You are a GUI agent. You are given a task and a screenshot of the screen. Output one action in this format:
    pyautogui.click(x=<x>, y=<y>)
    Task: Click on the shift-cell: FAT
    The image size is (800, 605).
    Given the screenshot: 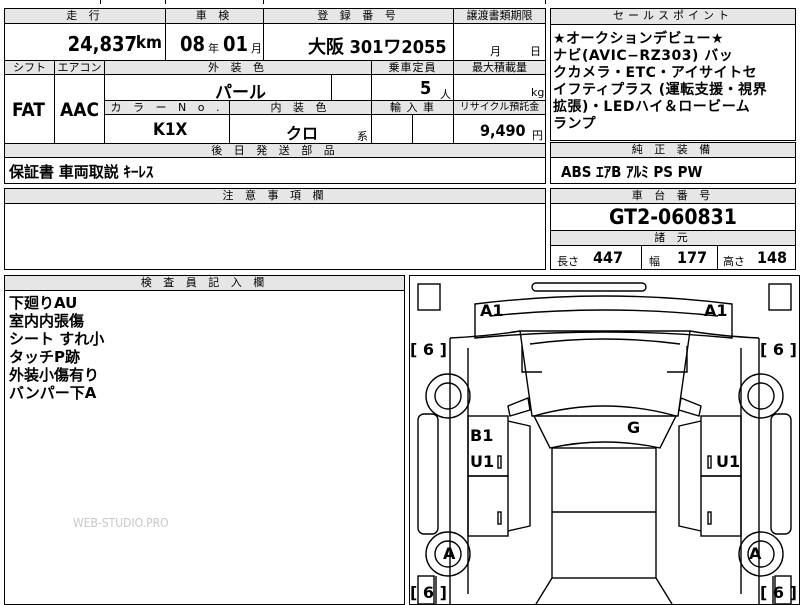 What is the action you would take?
    pyautogui.click(x=30, y=109)
    